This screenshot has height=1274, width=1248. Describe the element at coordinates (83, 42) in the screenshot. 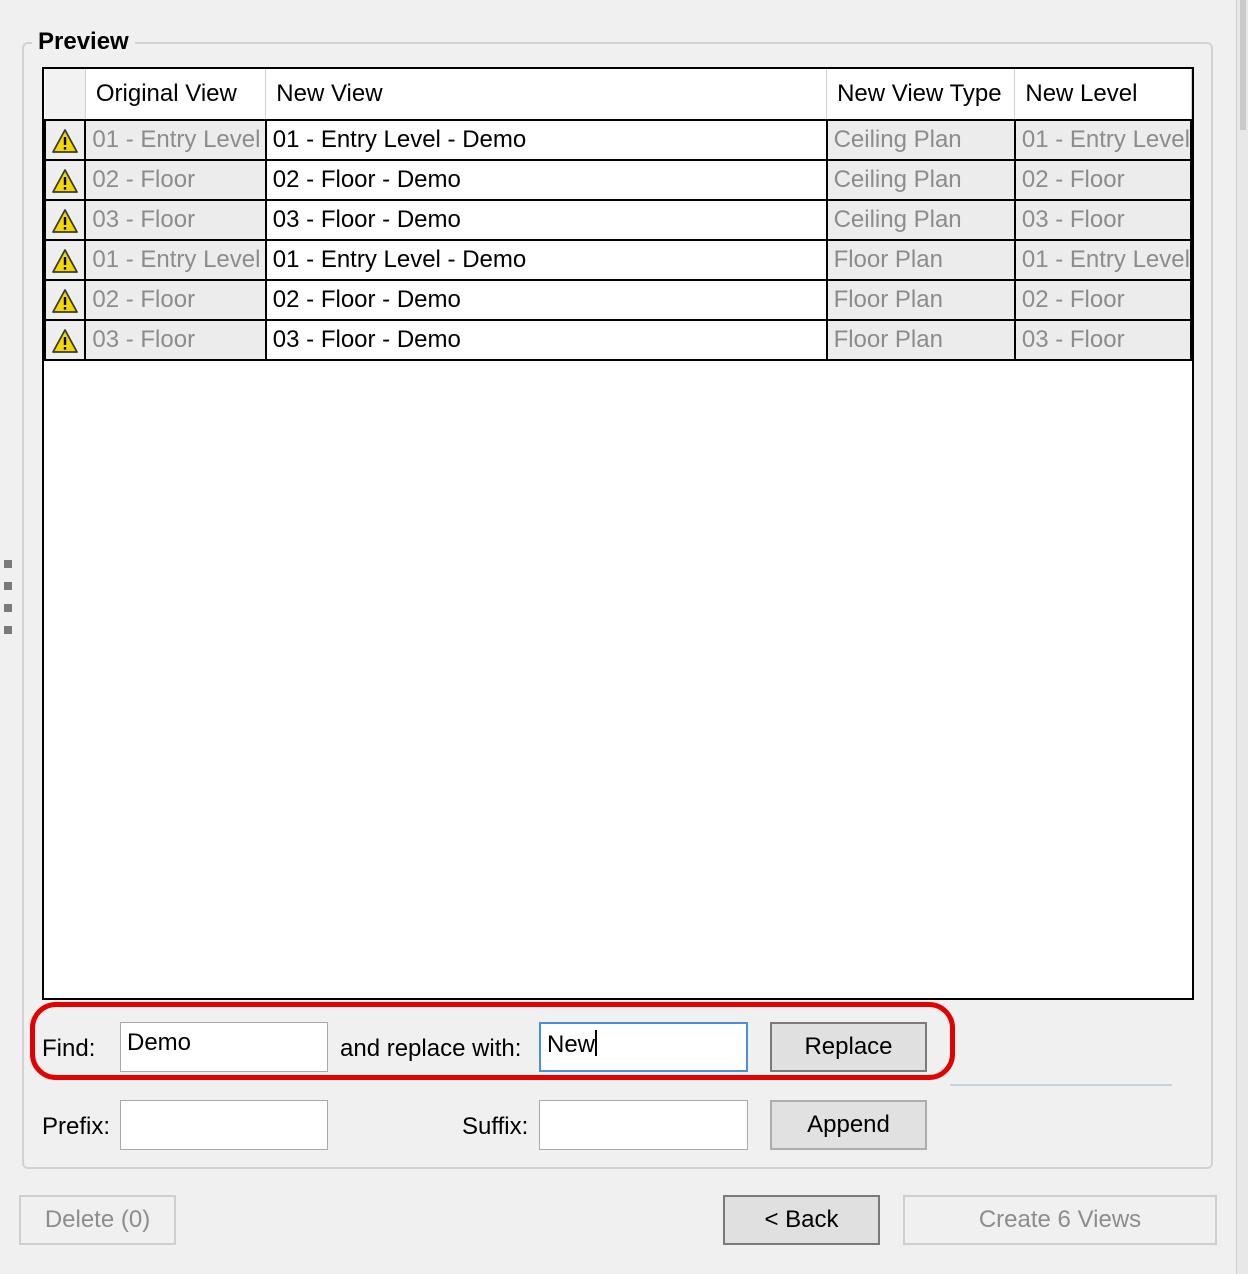

I see `preview-title: Preview` at that location.